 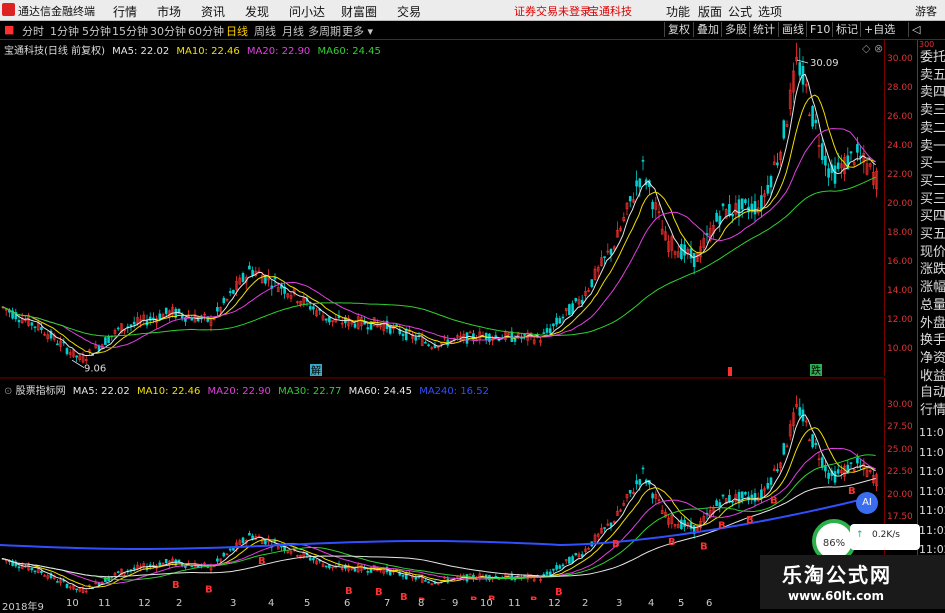 I want to click on quote-label-11: 现价, so click(x=932, y=252).